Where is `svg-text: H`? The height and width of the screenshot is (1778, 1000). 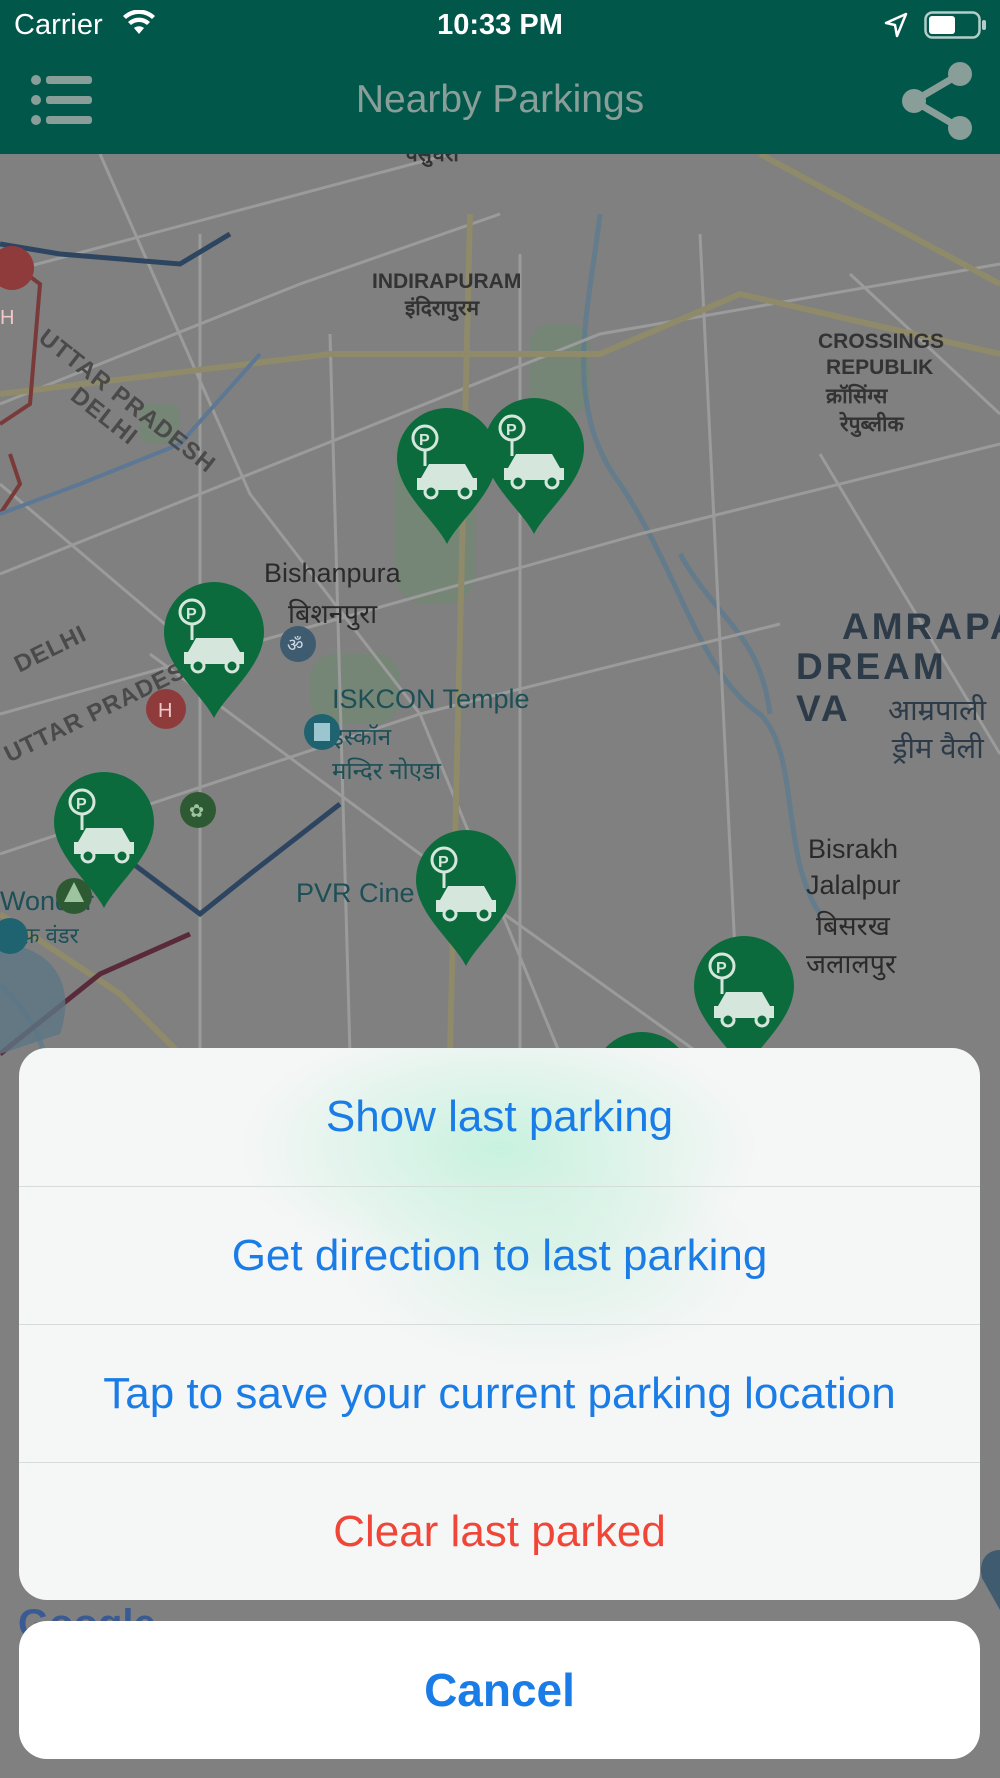 svg-text: H is located at coordinates (7, 318).